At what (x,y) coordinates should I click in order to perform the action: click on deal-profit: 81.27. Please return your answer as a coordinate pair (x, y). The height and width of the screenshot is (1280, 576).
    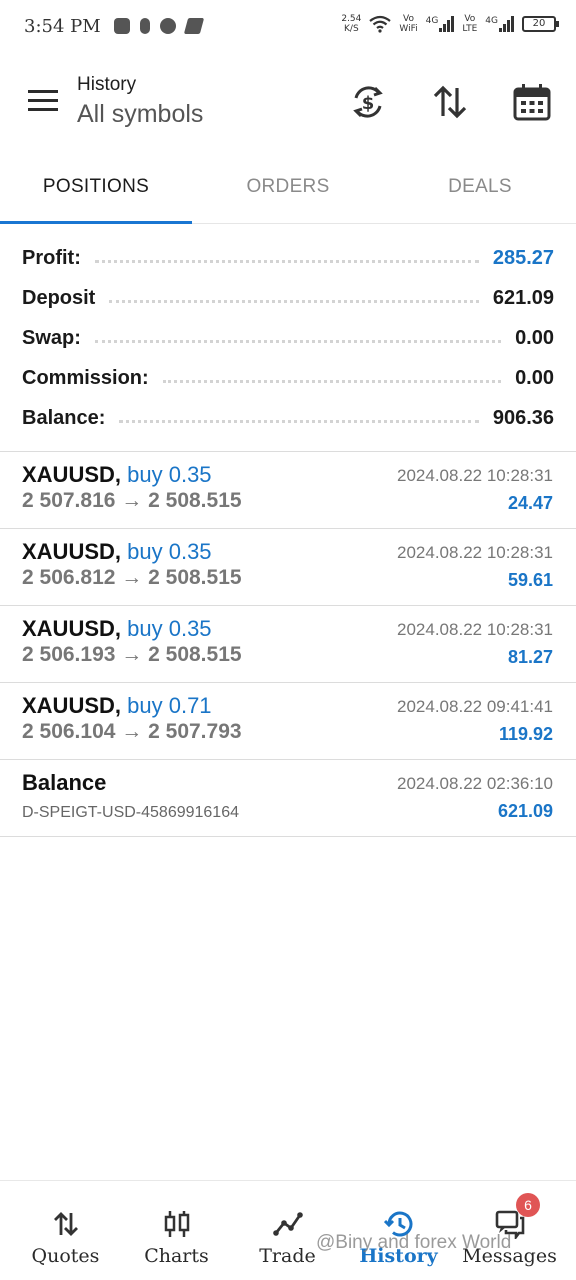
    Looking at the image, I should click on (530, 657).